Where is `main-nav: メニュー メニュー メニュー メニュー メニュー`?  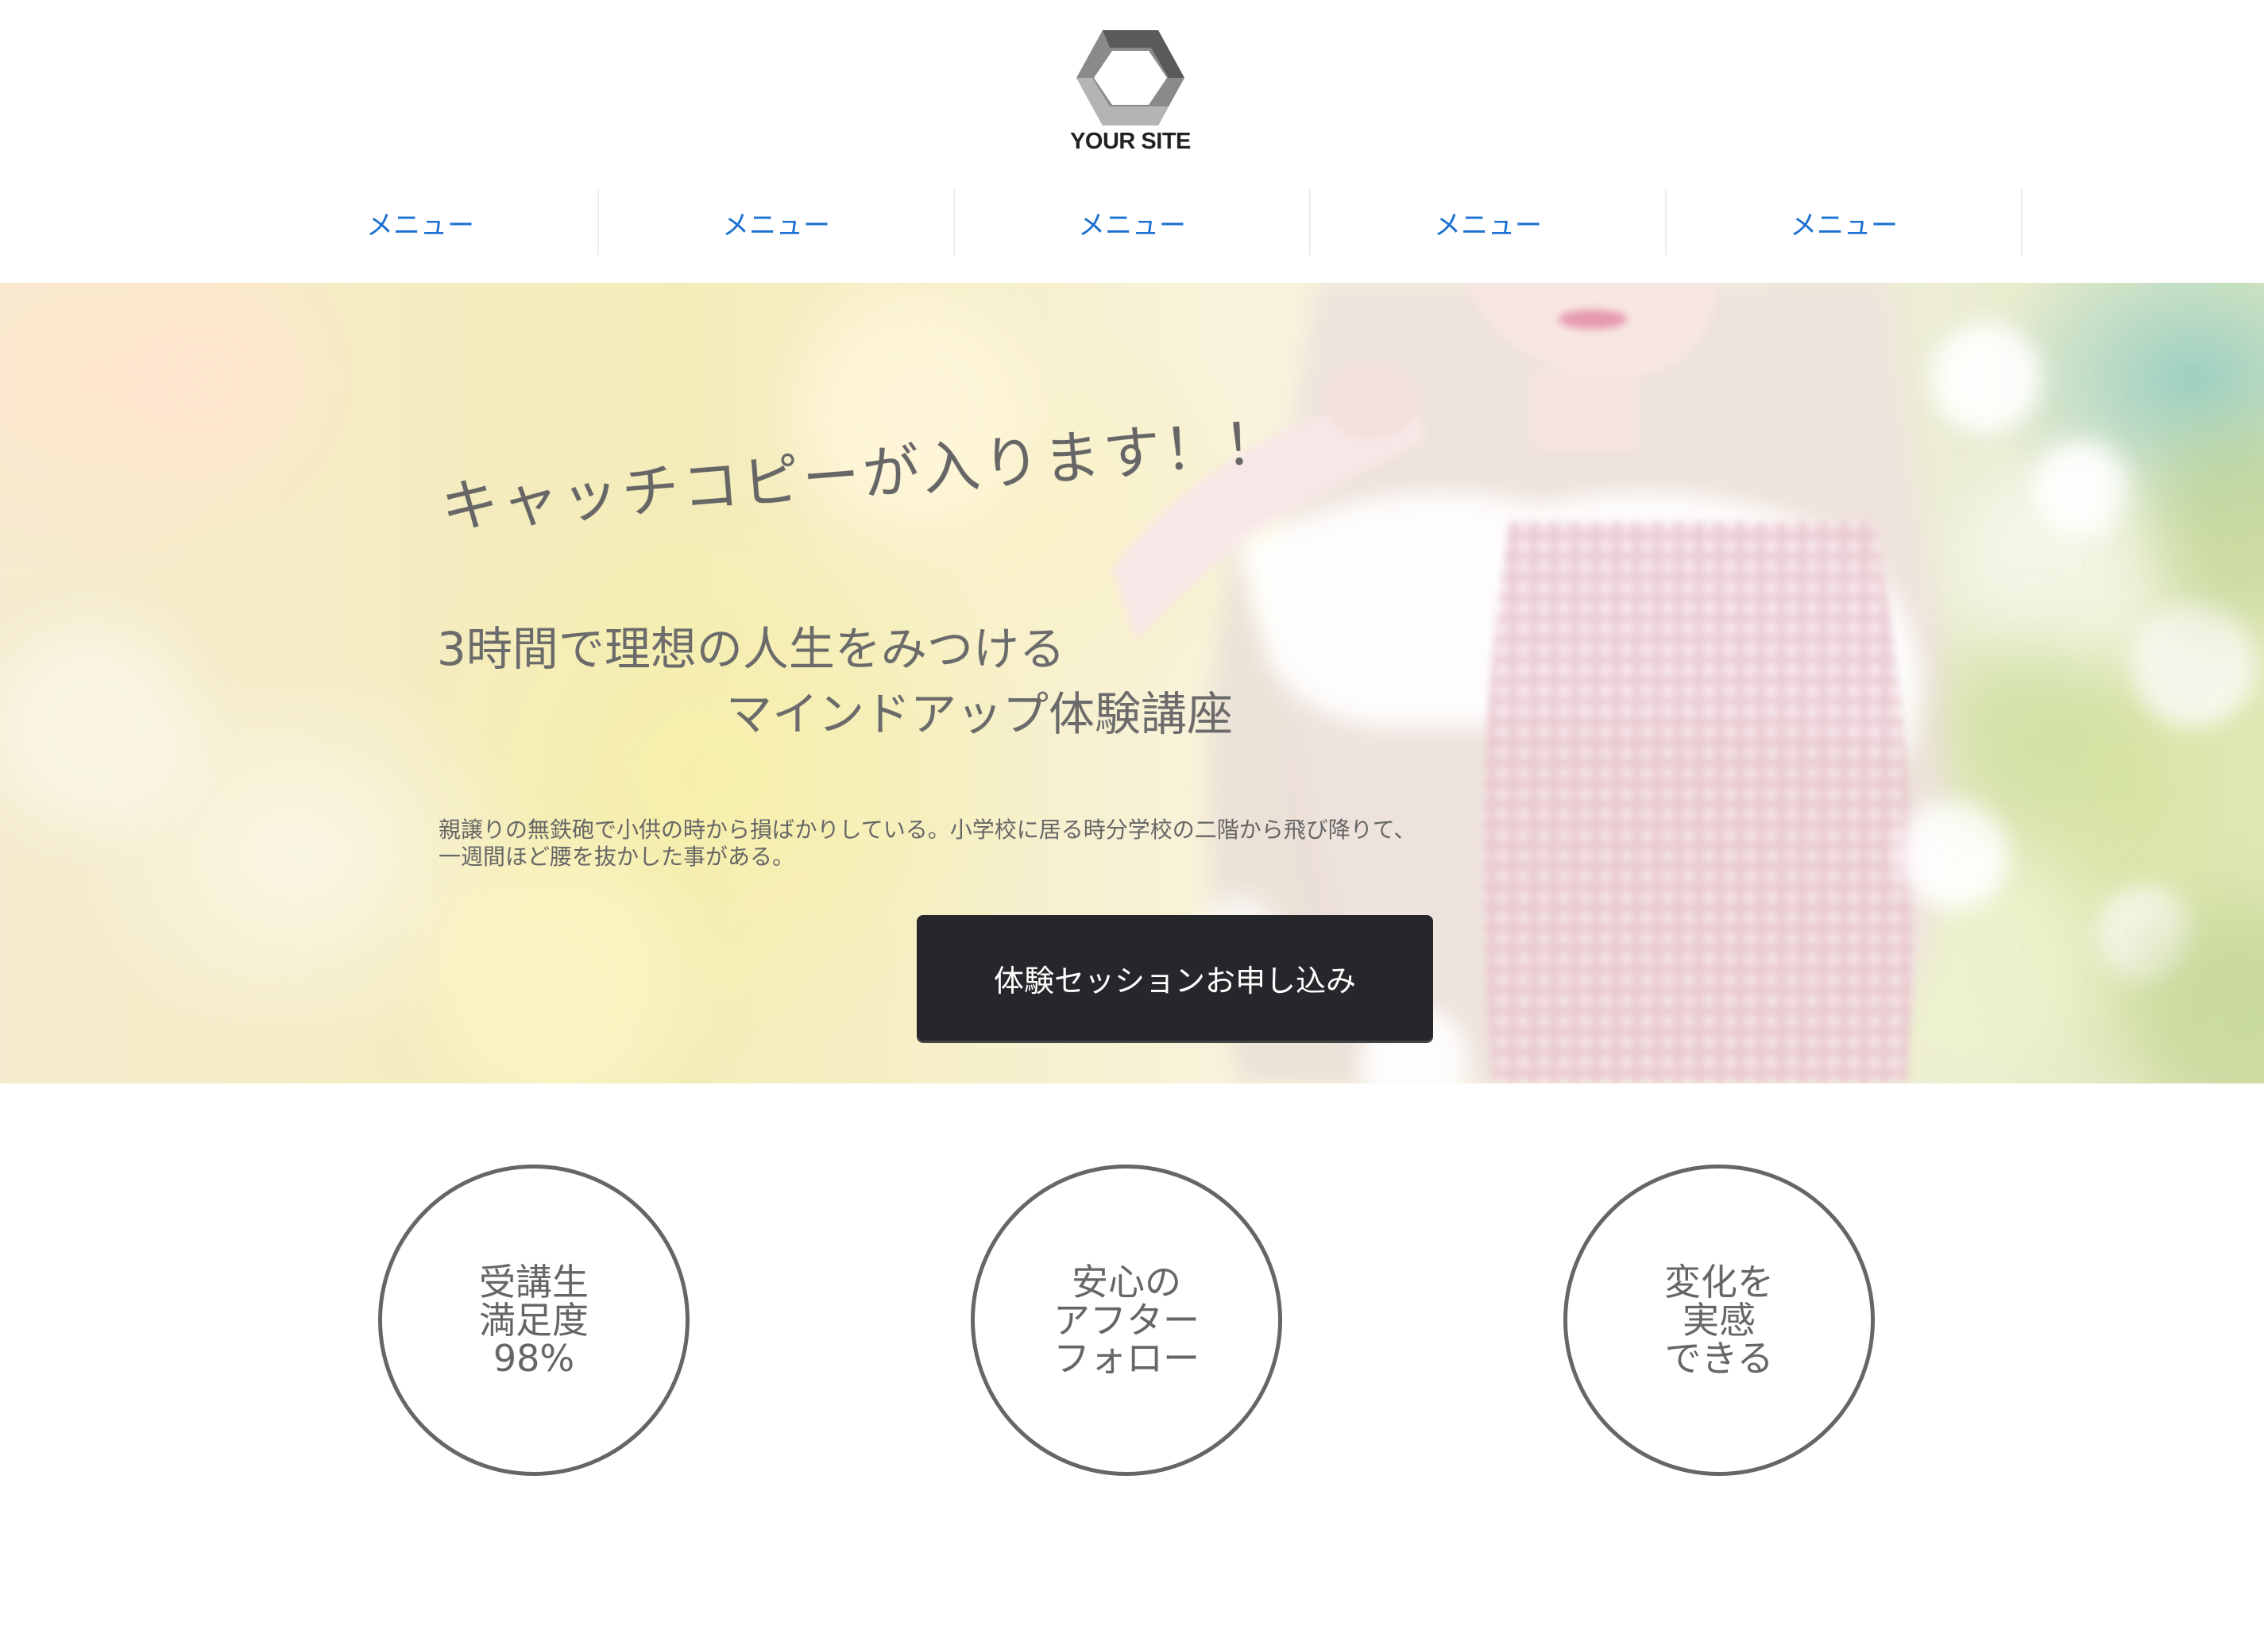
main-nav: メニュー メニュー メニュー メニュー メニュー is located at coordinates (1133, 222).